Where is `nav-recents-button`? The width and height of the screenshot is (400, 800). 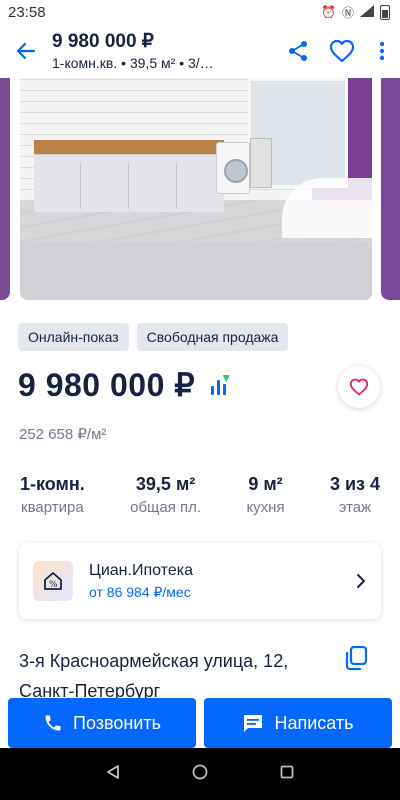 nav-recents-button is located at coordinates (287, 774).